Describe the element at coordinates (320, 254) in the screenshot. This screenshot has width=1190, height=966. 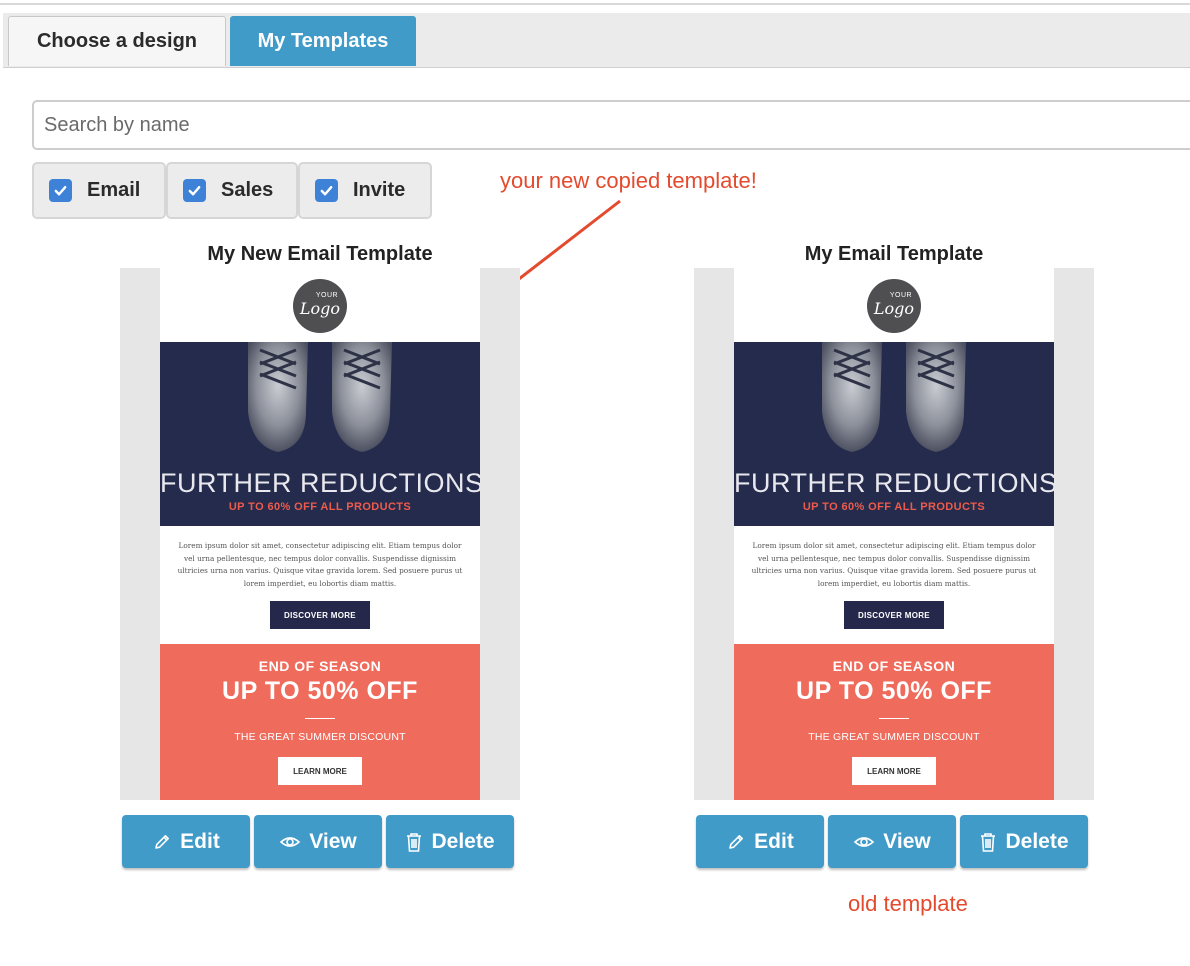
I see `template-title: My New Email Template` at that location.